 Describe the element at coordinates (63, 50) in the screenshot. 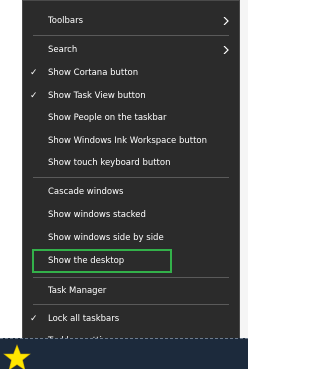

I see `menu-item-label: Search` at that location.